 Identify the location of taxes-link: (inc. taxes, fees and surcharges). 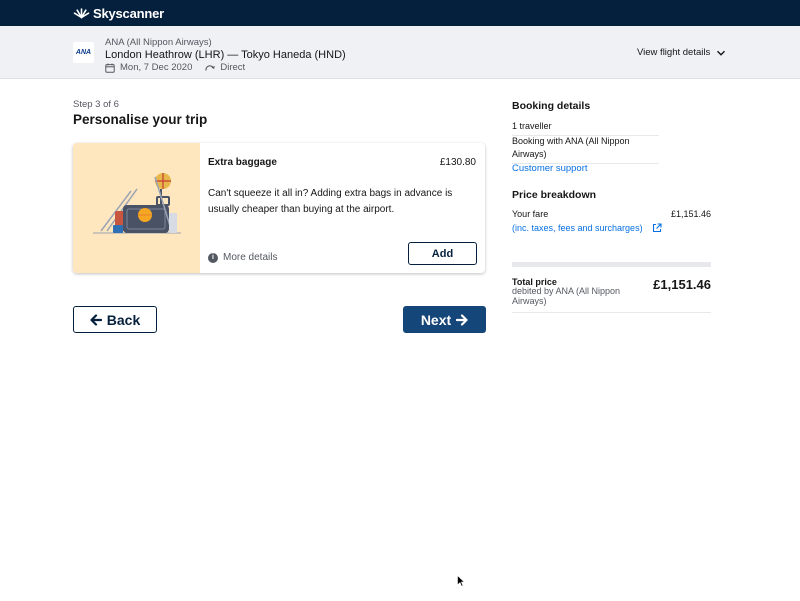
(587, 228).